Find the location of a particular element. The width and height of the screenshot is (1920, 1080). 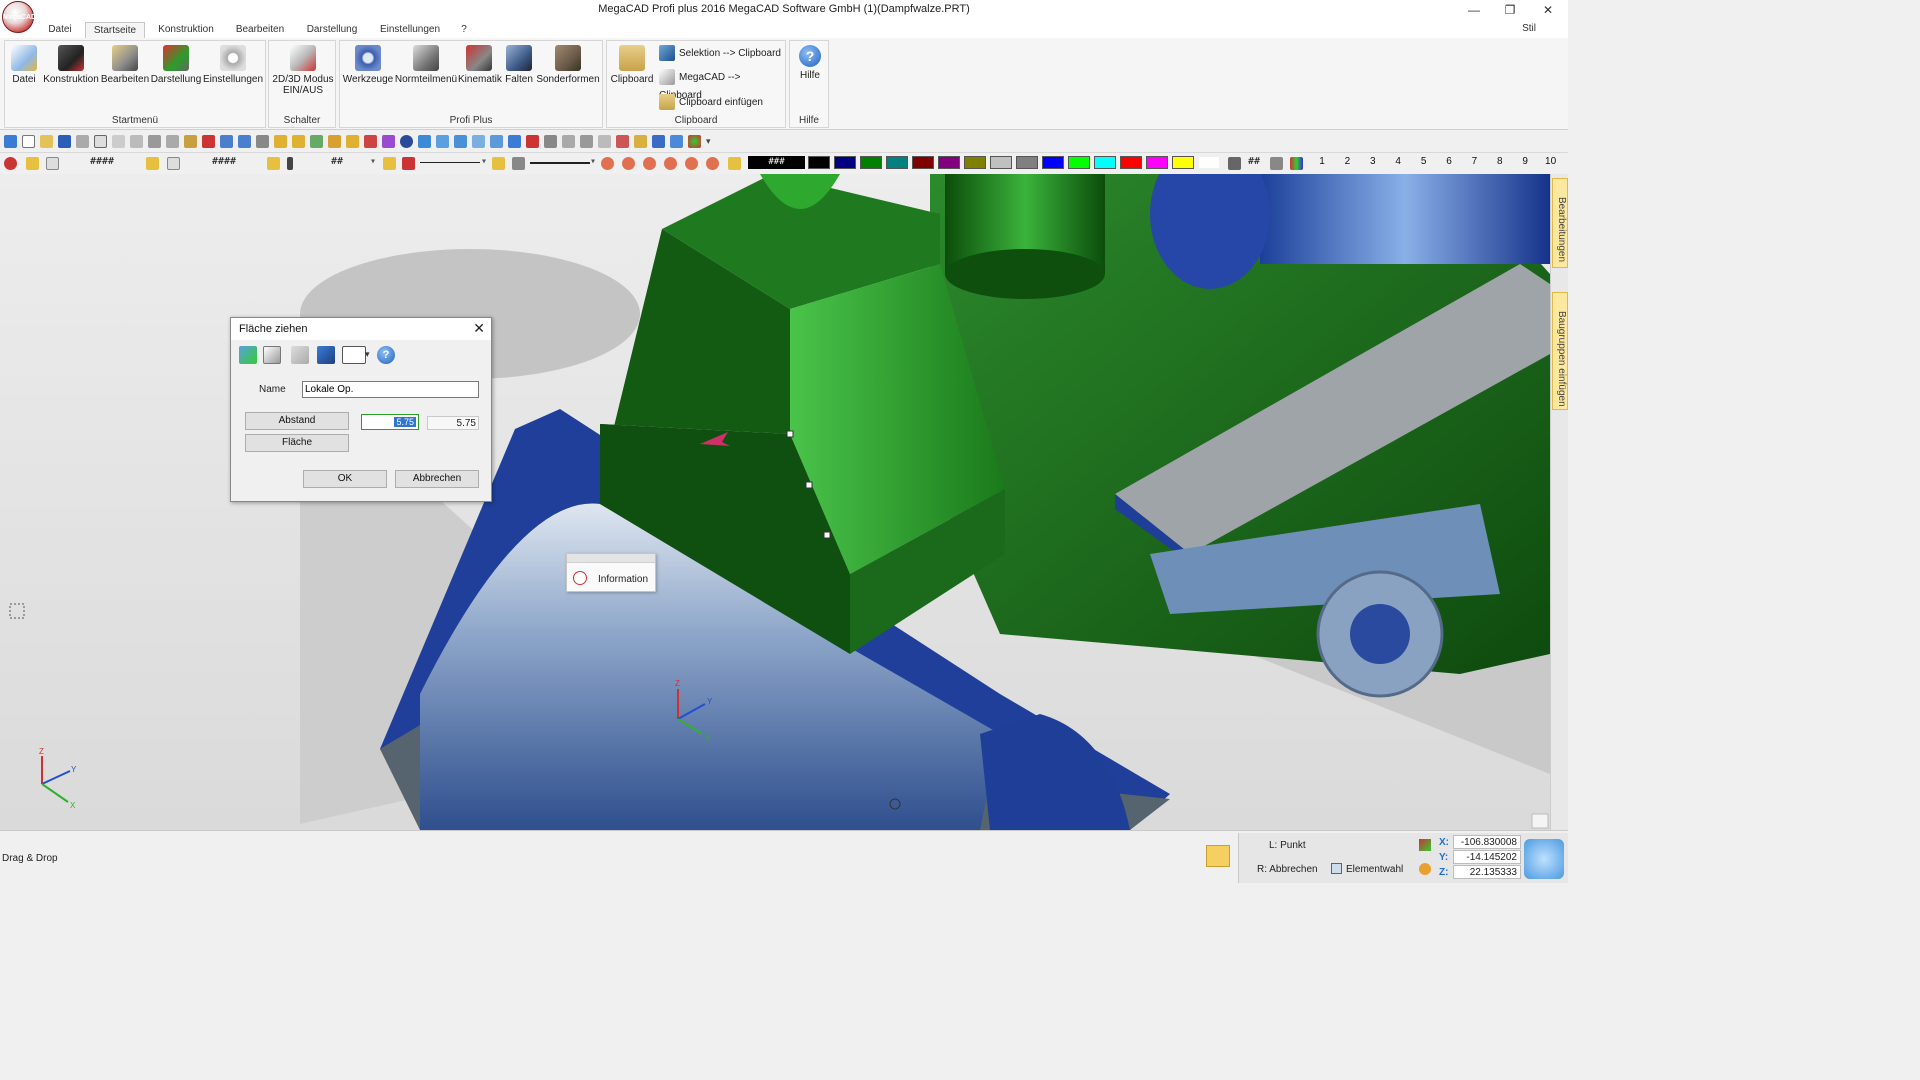

ribbon-kinematik-button: Kinematik is located at coordinates (480, 64).